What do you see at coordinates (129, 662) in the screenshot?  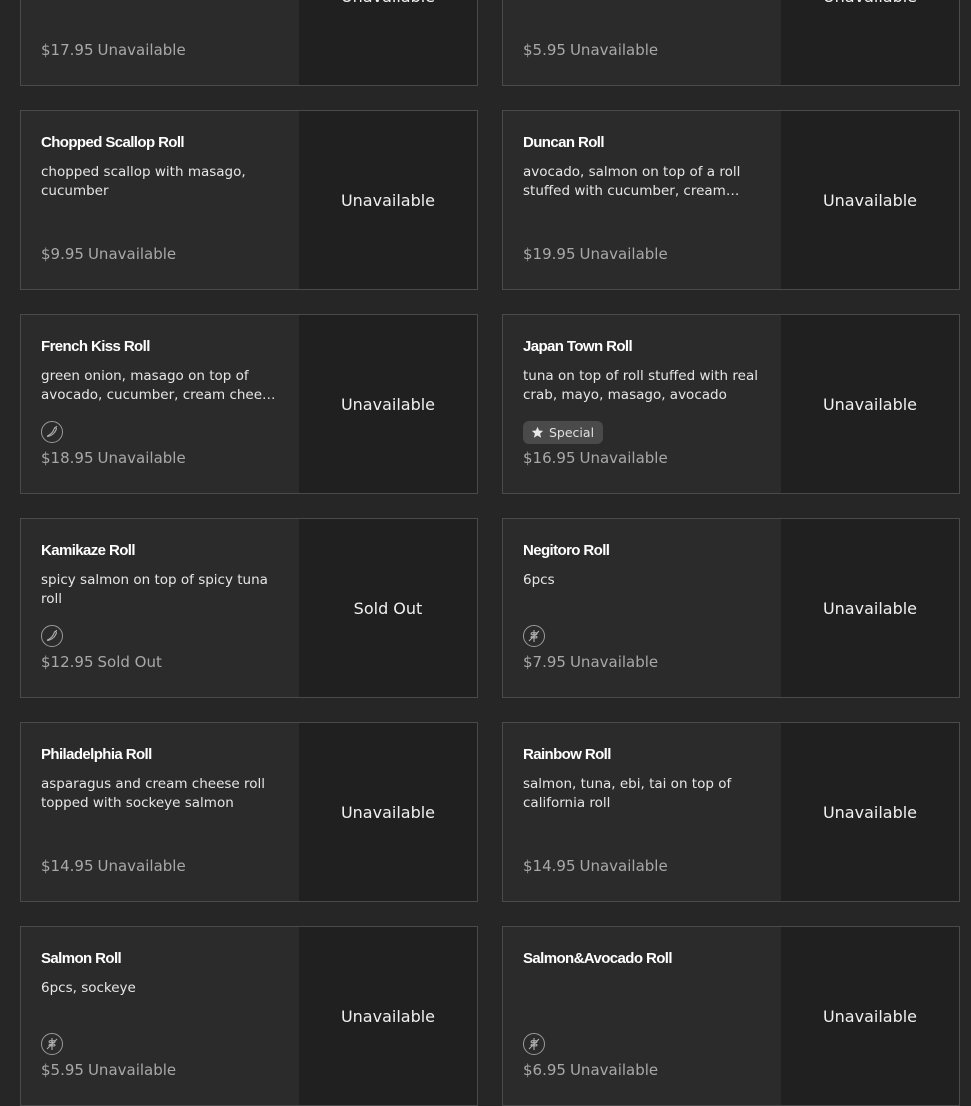 I see `menu-item-availability: Sold Out` at bounding box center [129, 662].